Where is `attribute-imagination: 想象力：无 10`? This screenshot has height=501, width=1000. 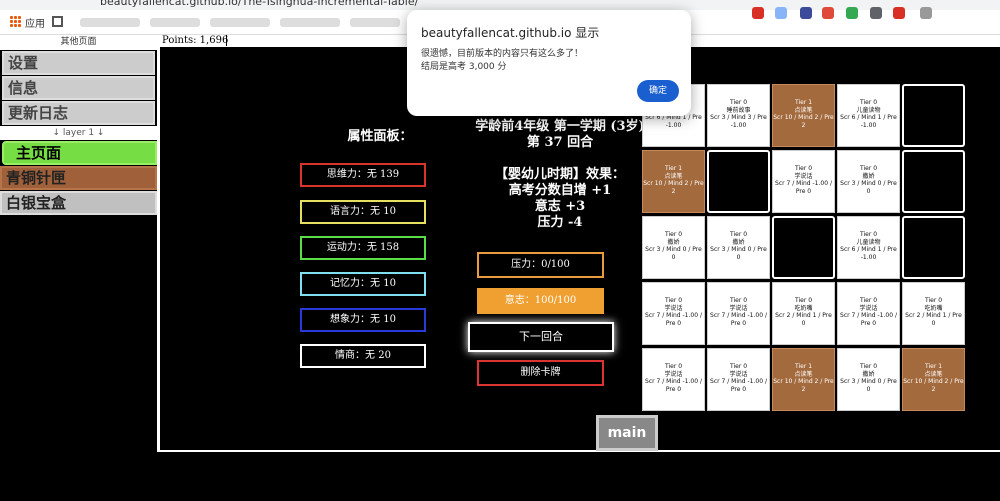
attribute-imagination: 想象力：无 10 is located at coordinates (363, 320).